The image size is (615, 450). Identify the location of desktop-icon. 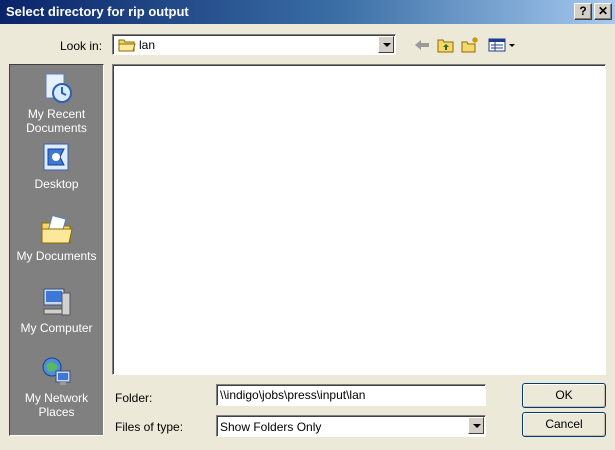
(55, 157).